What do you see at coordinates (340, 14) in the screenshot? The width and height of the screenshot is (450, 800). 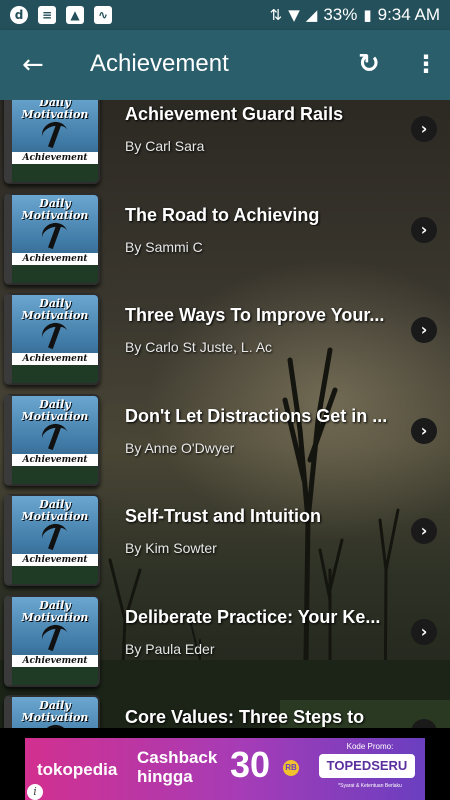 I see `battery-percent: 33%` at bounding box center [340, 14].